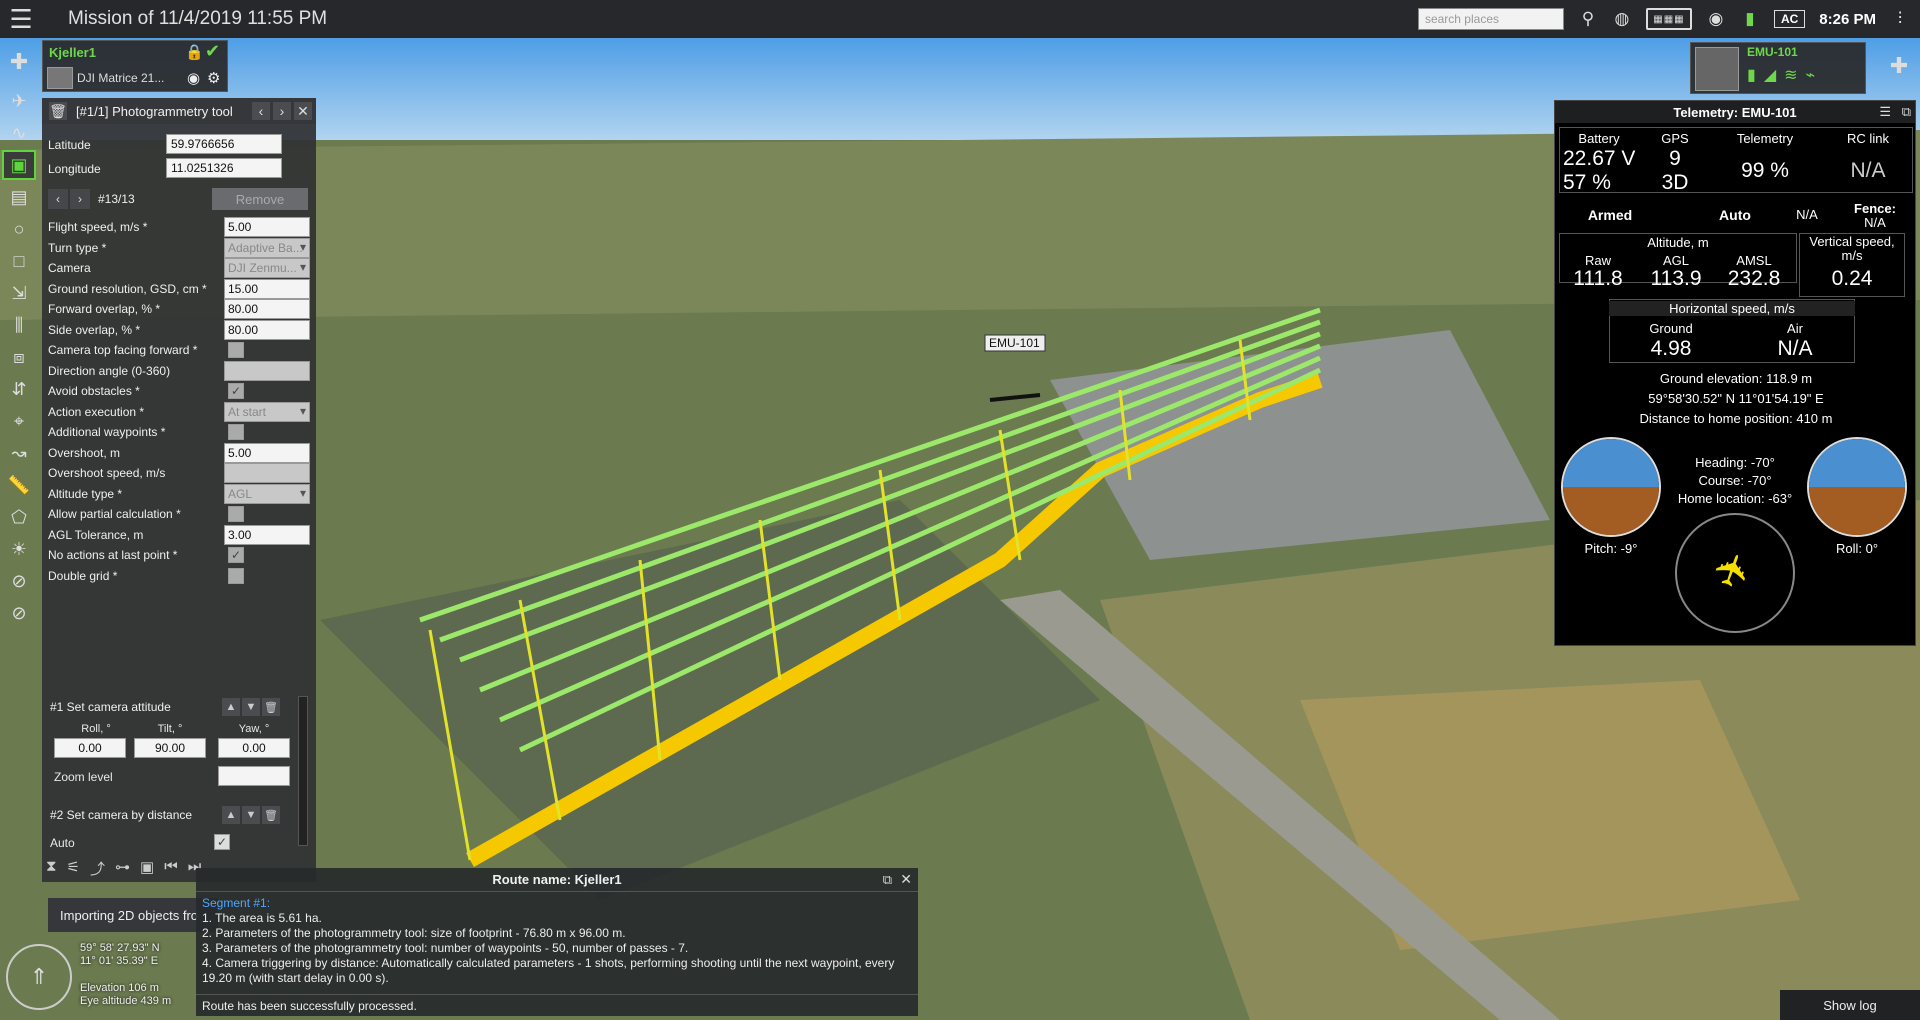 The width and height of the screenshot is (1920, 1020). What do you see at coordinates (1906, 112) in the screenshot?
I see `expand-icon: ⧉` at bounding box center [1906, 112].